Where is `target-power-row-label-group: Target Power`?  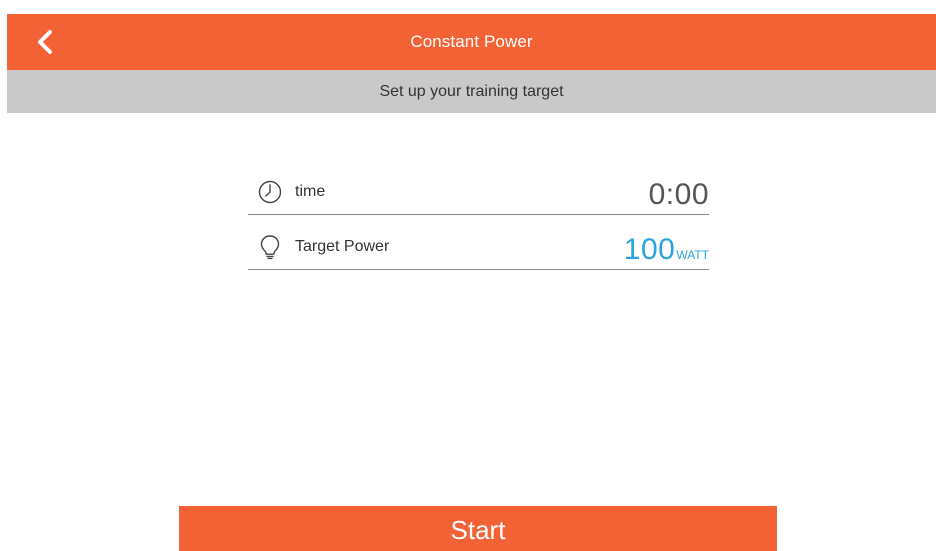
target-power-row-label-group: Target Power is located at coordinates (323, 247).